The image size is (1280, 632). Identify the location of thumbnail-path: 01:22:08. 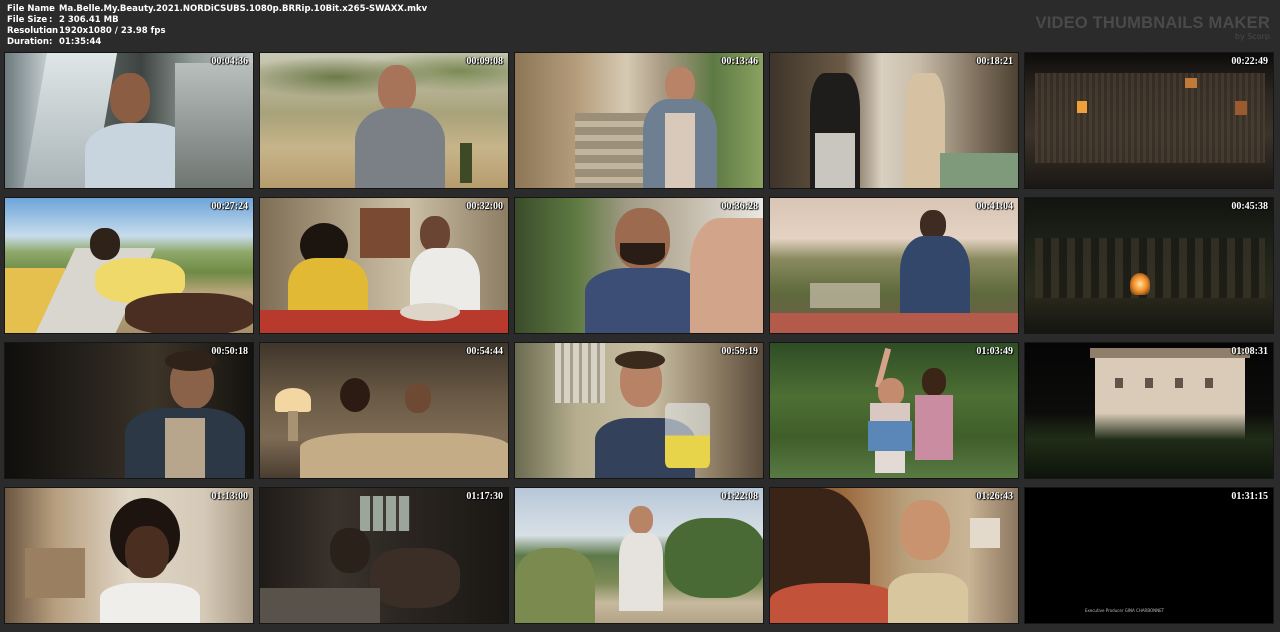
(639, 555).